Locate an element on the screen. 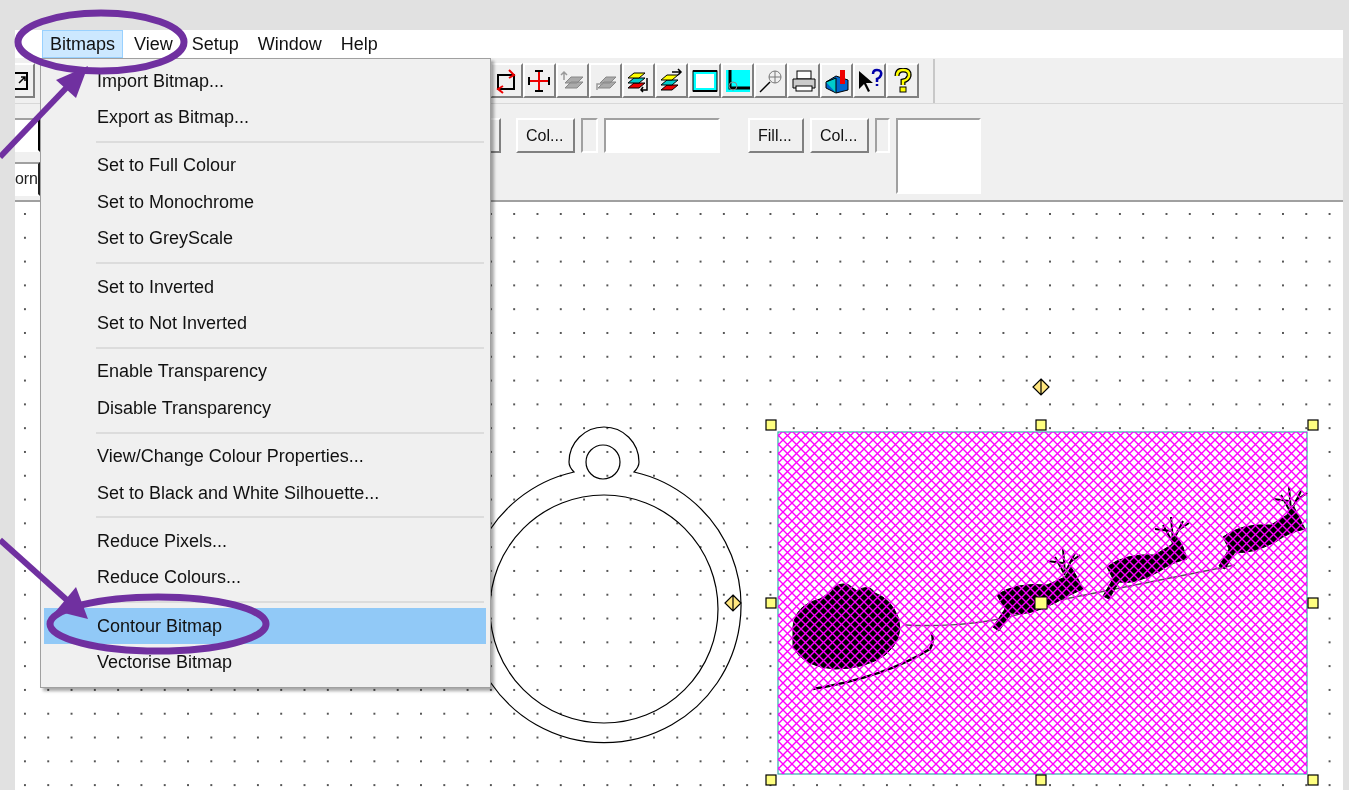 This screenshot has width=1349, height=790. page-icon is located at coordinates (22, 80).